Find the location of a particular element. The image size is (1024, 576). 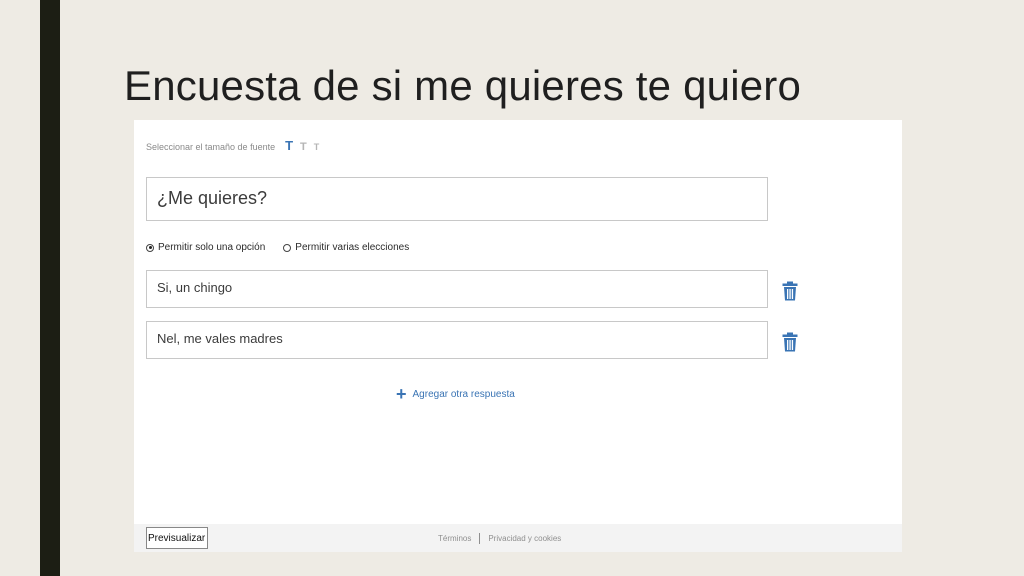

font-size-selector: Seleccionar el tamaño de fuente T T T is located at coordinates (236, 145).